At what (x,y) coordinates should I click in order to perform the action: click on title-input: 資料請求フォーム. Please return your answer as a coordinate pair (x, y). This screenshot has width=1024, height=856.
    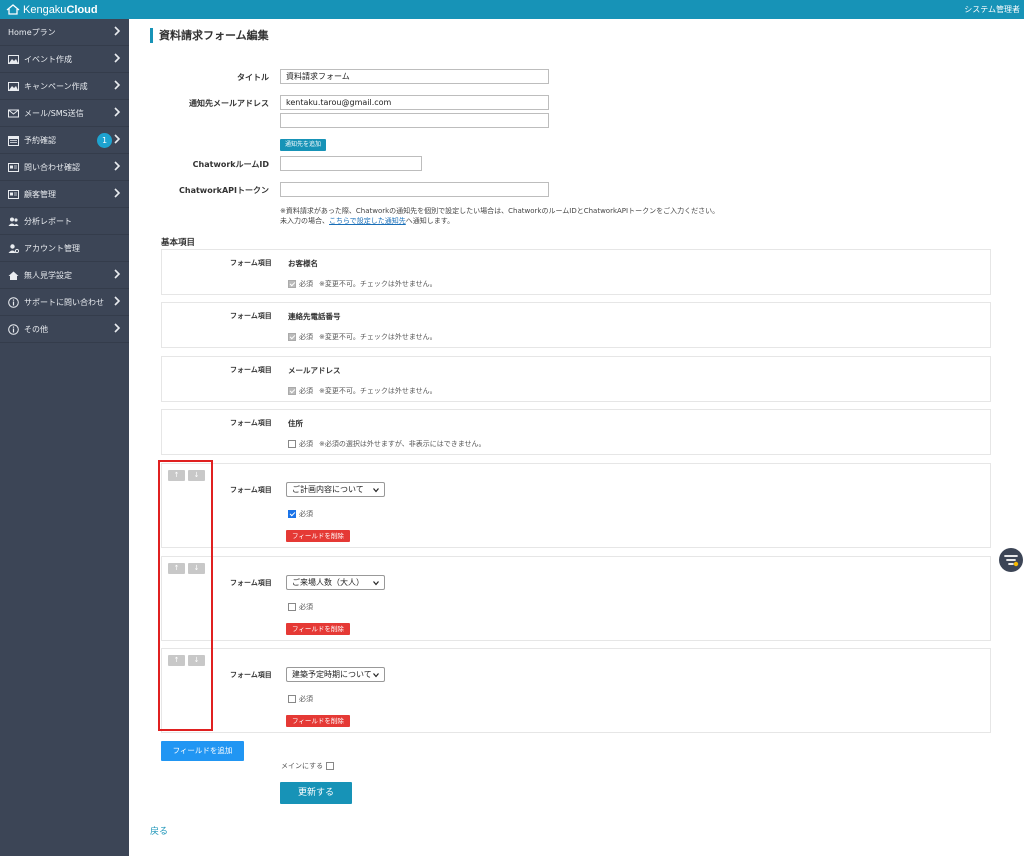
    Looking at the image, I should click on (414, 76).